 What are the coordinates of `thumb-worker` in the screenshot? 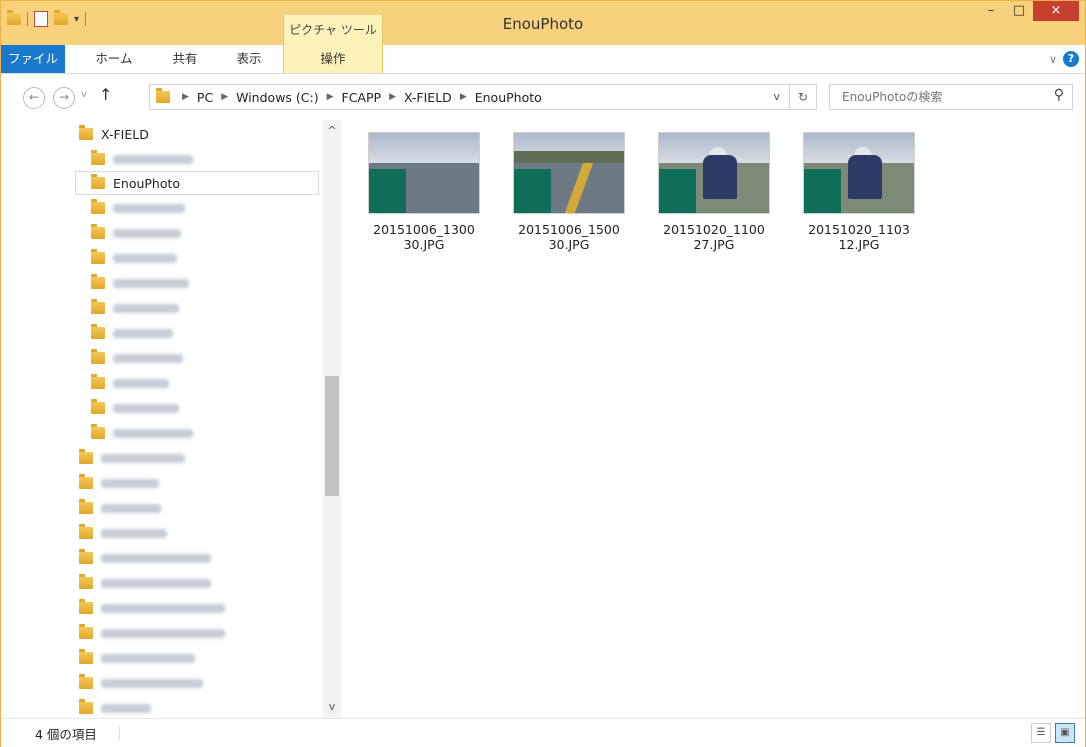 It's located at (720, 177).